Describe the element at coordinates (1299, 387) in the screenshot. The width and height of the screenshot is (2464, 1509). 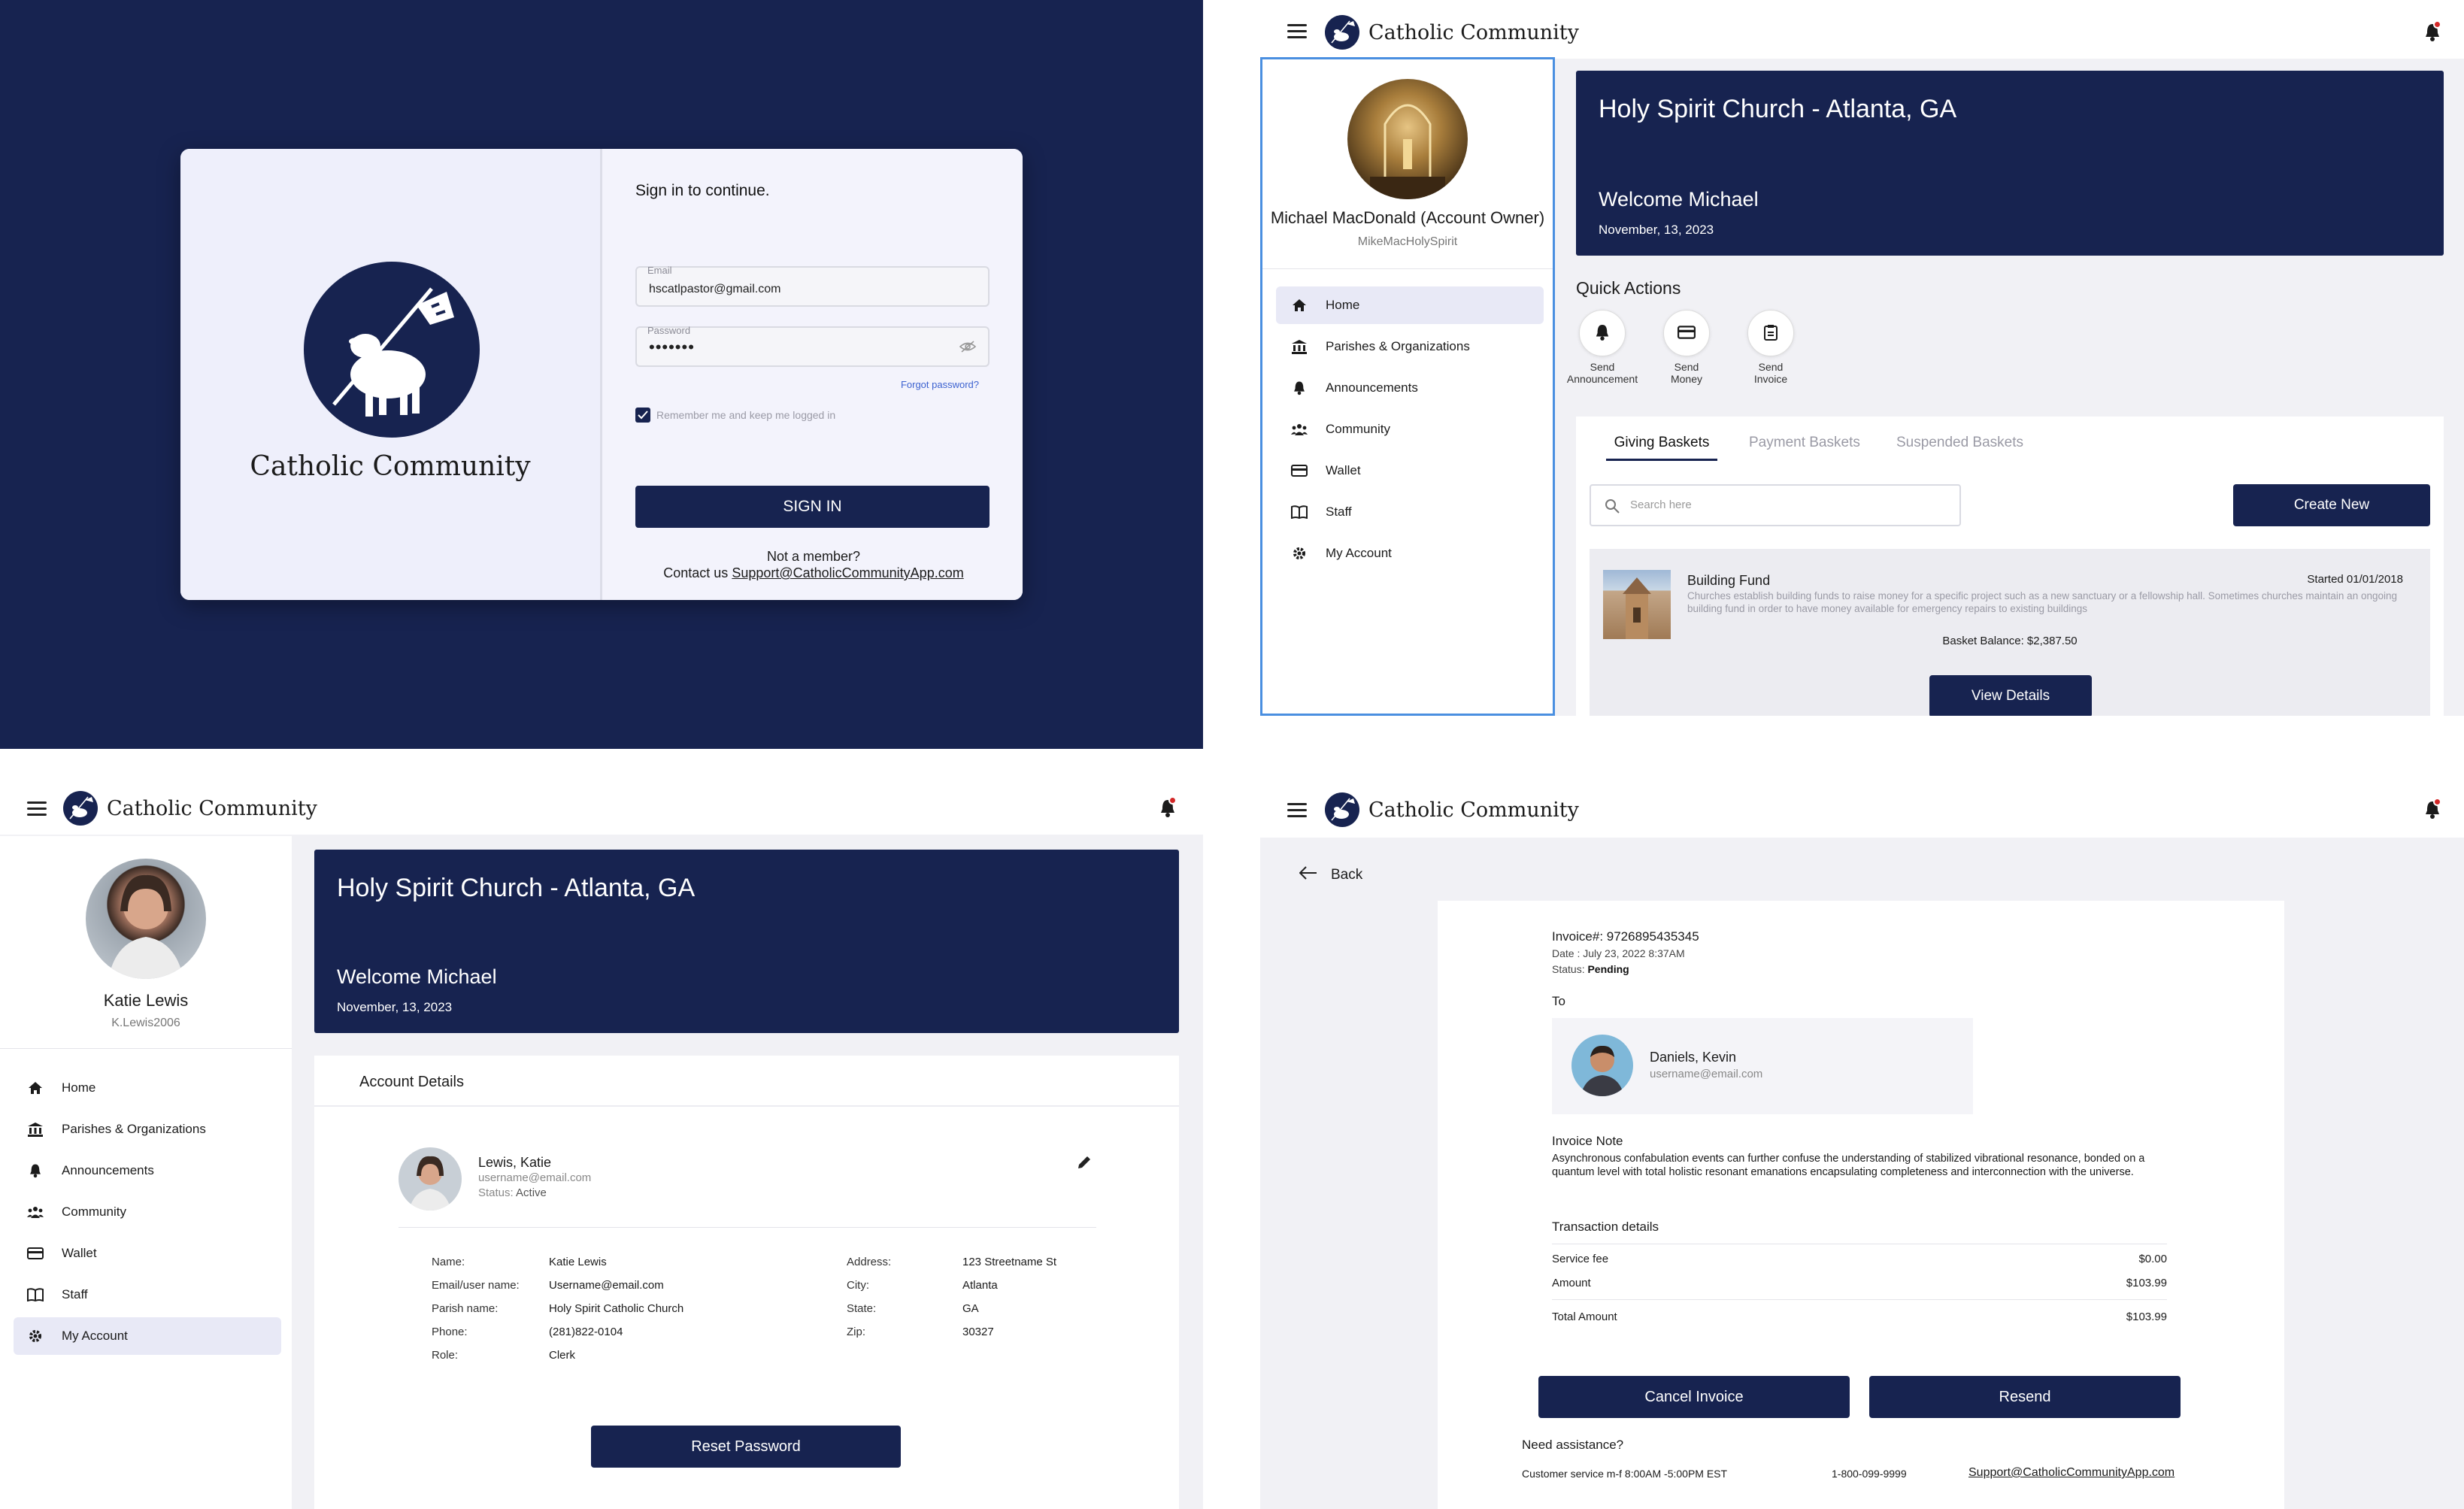
I see `bell-icon` at that location.